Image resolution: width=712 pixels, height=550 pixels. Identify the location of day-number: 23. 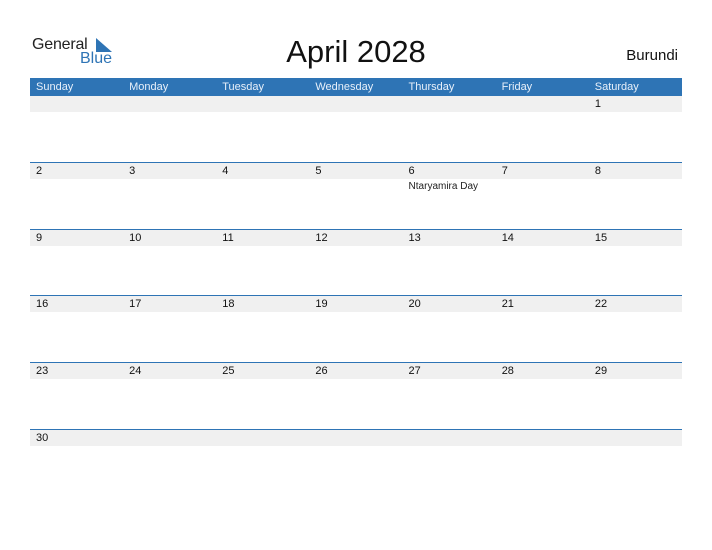
(42, 371).